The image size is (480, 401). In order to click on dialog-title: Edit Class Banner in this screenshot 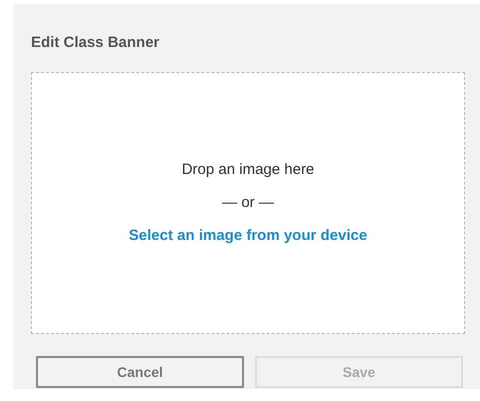, I will do `click(95, 43)`.